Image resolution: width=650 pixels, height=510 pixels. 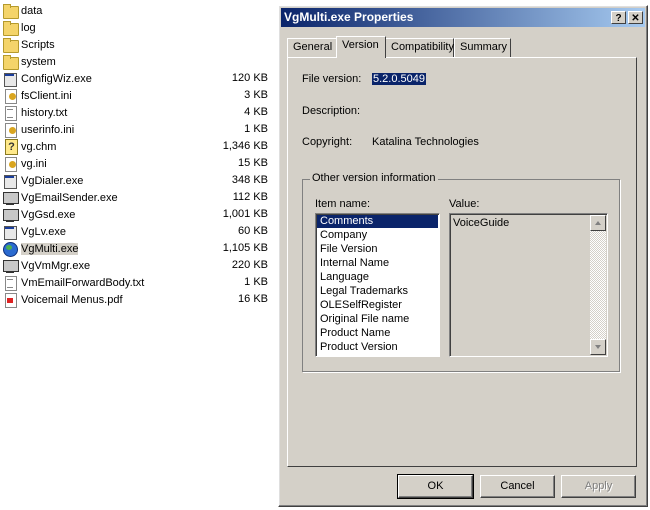 What do you see at coordinates (50, 248) in the screenshot?
I see `file-name: VgMulti.exe` at bounding box center [50, 248].